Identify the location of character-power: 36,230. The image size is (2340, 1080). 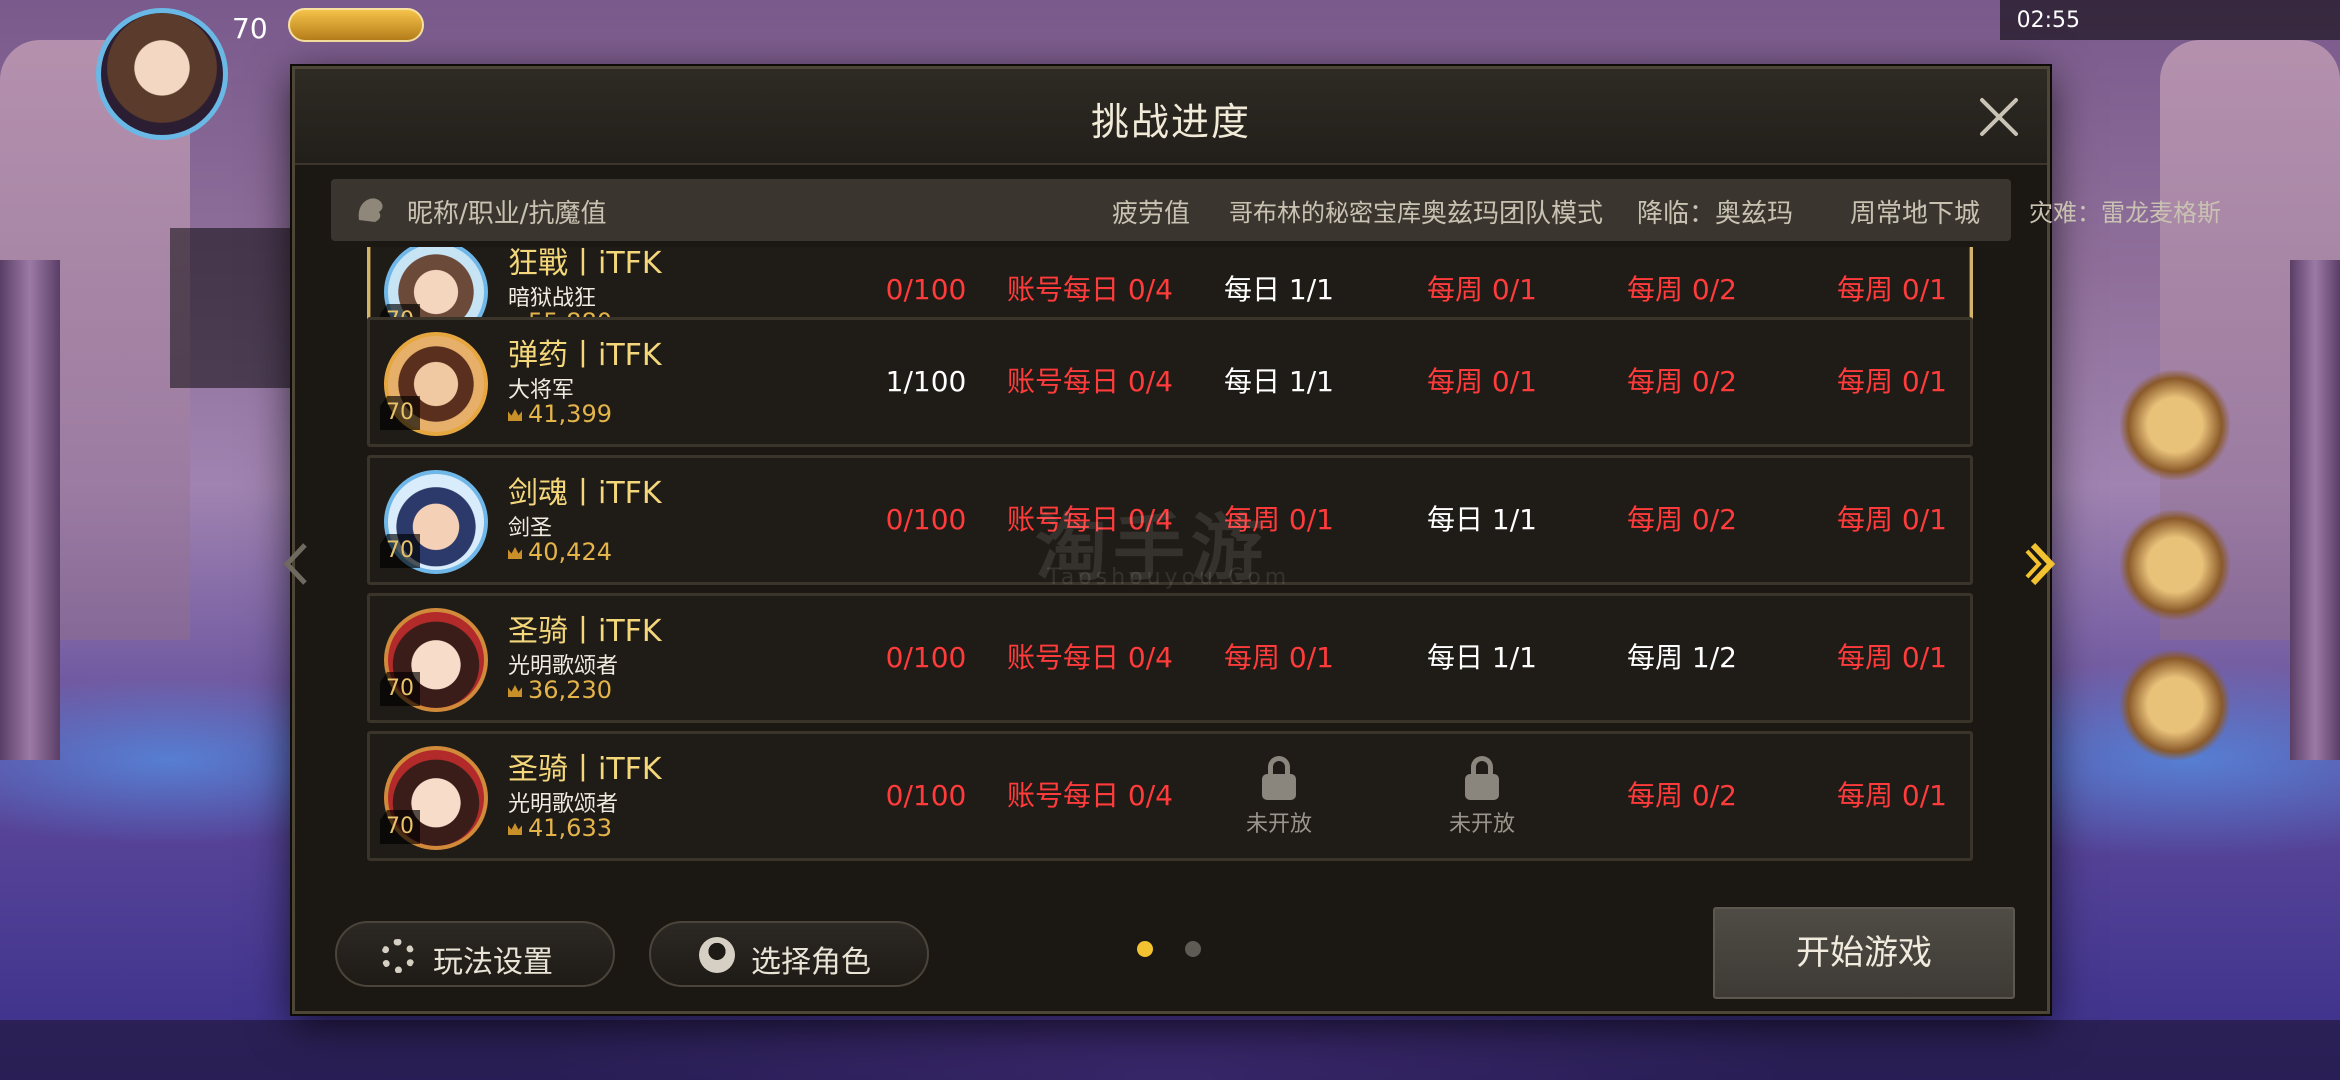
(560, 690).